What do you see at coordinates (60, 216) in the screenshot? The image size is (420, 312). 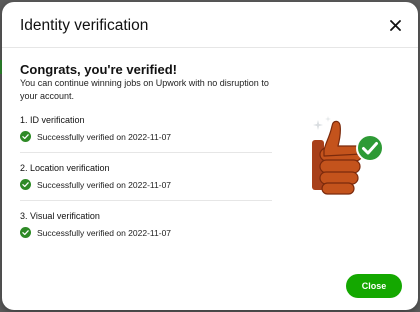 I see `step-title: 3. Visual verification` at bounding box center [60, 216].